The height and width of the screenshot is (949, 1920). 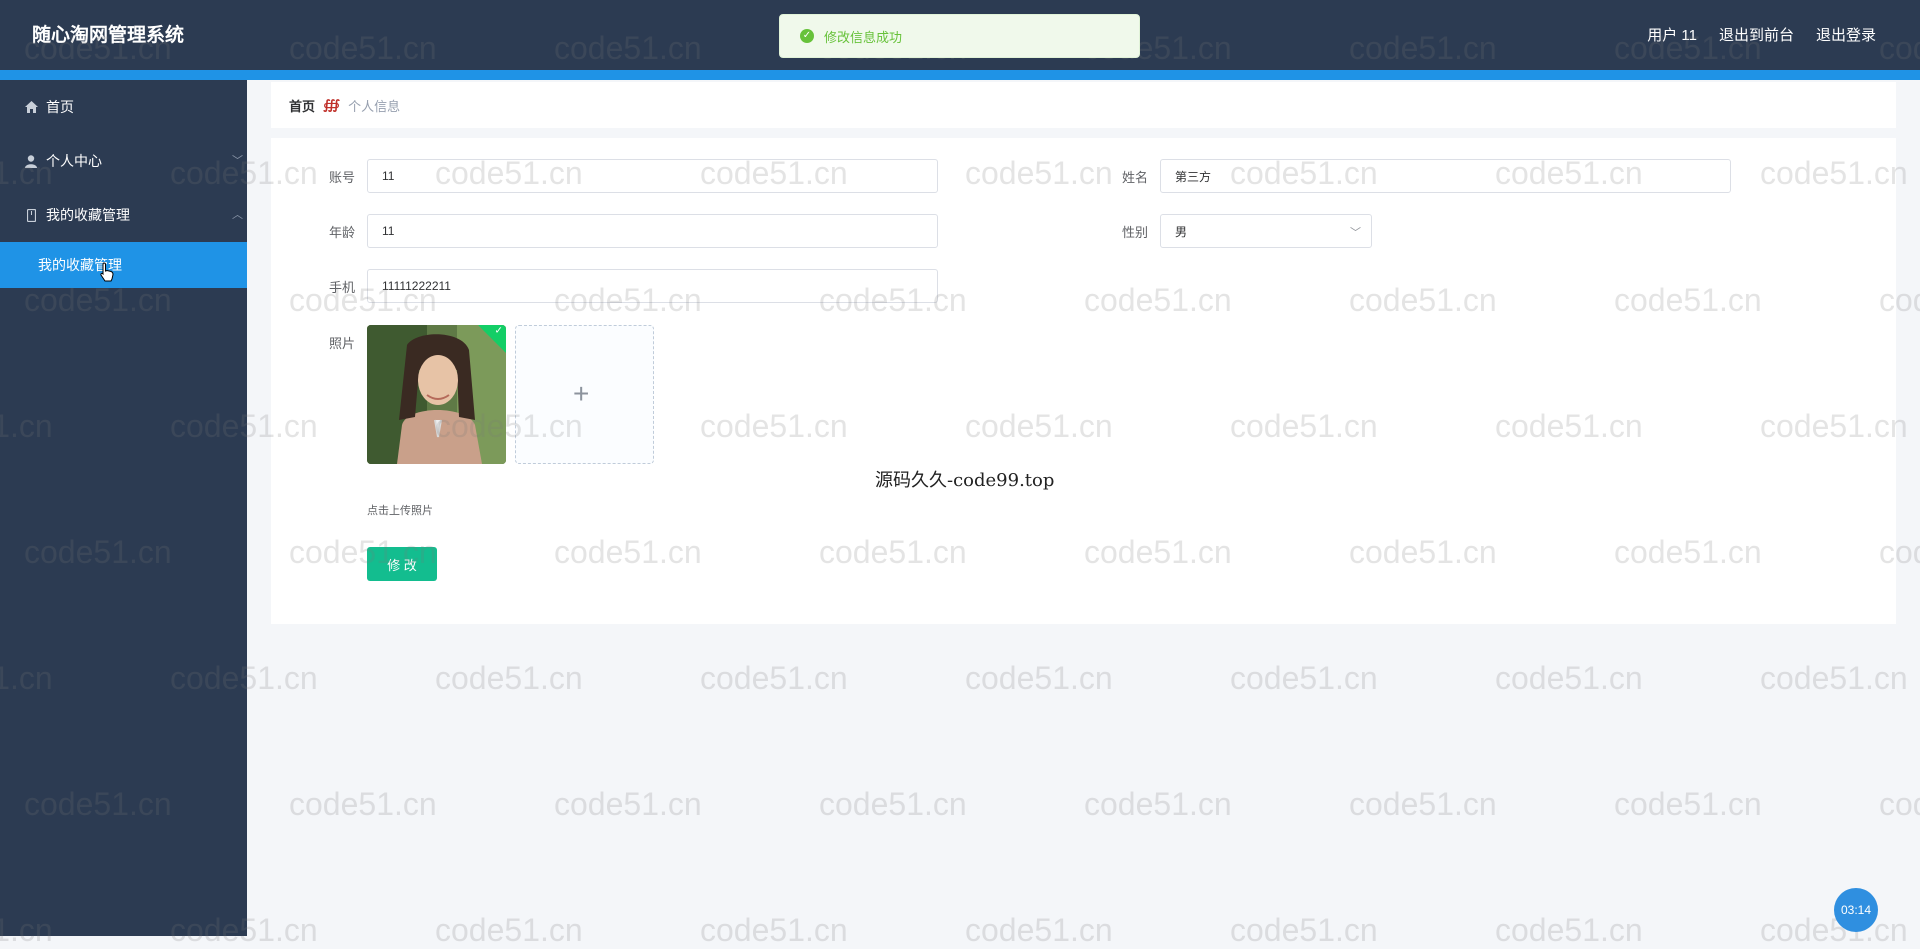 I want to click on timer-badge: 03:14, so click(x=1856, y=910).